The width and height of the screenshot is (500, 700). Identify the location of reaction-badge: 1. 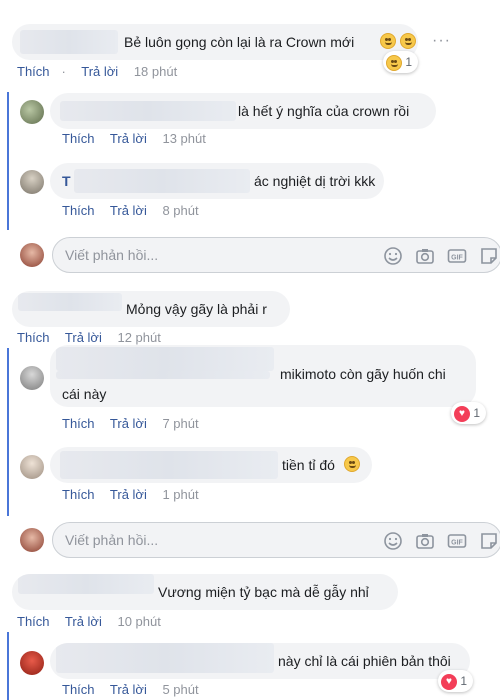
(401, 62).